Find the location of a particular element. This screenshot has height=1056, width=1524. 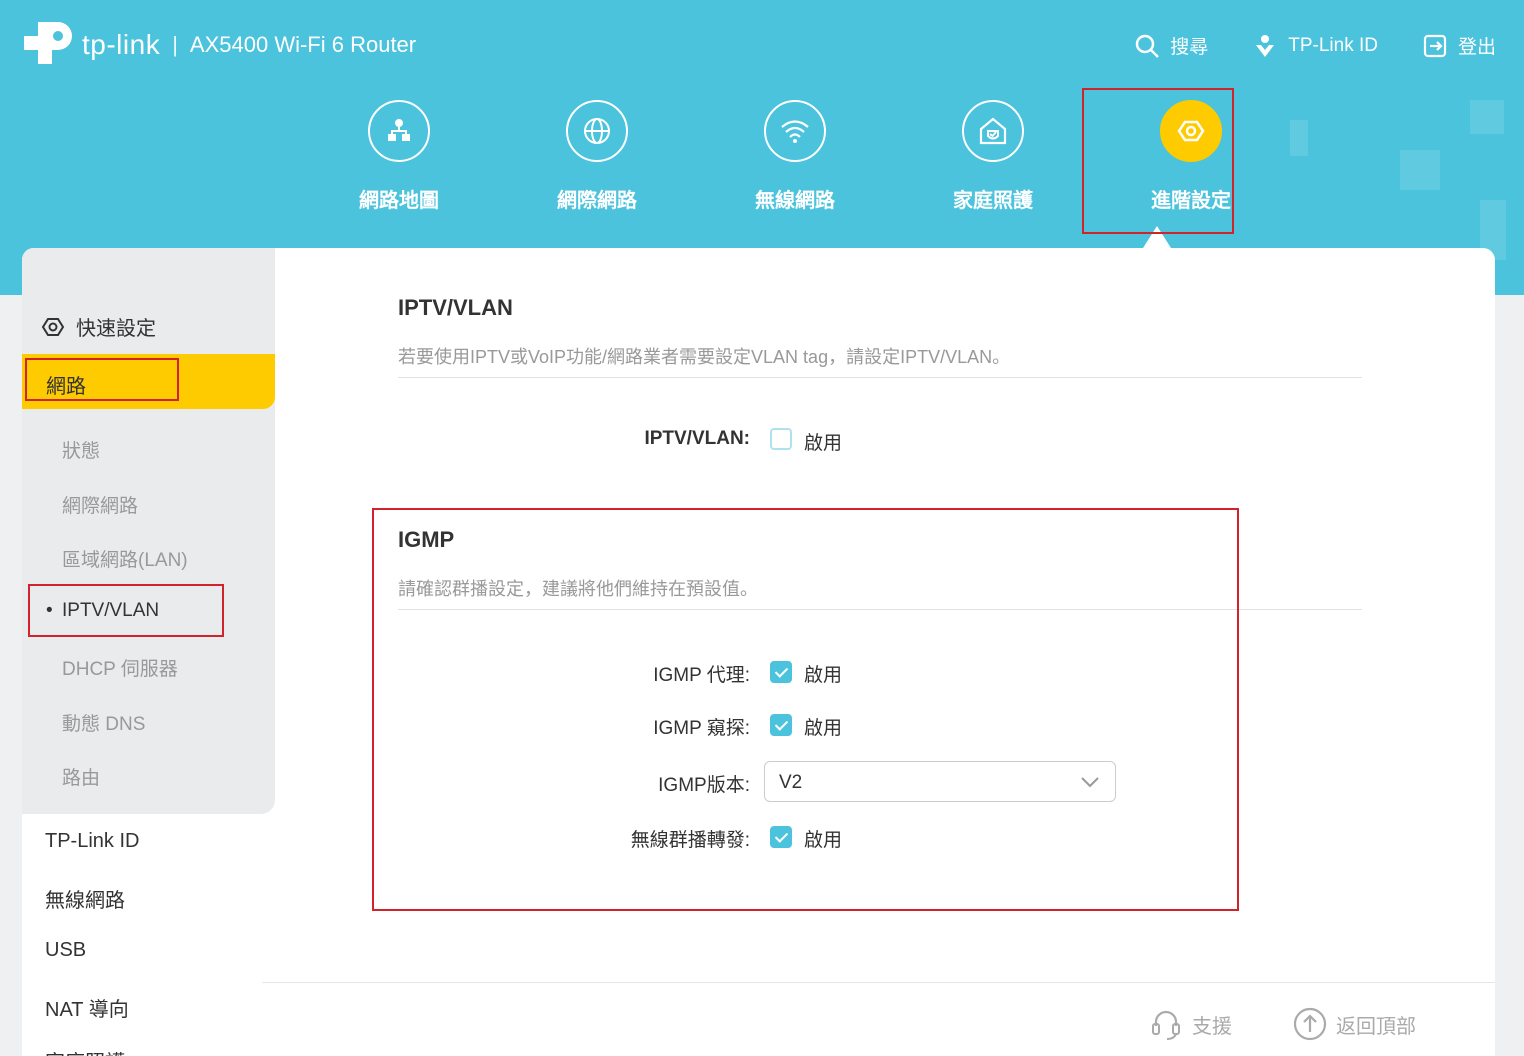

igmp-divider is located at coordinates (880, 609).